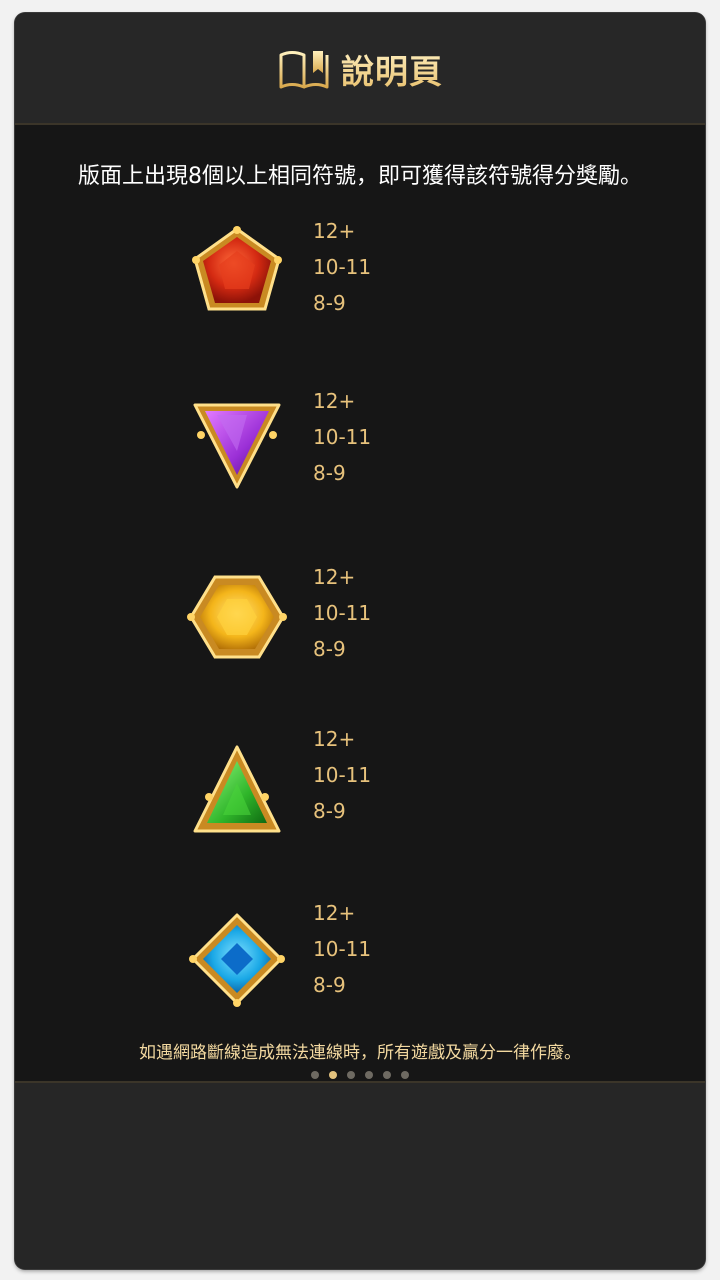 The height and width of the screenshot is (1280, 720). What do you see at coordinates (360, 1053) in the screenshot?
I see `disclaimer-text: 如遇網路斷線造成無法連線時，所有遊戲及贏分一律作廢。` at bounding box center [360, 1053].